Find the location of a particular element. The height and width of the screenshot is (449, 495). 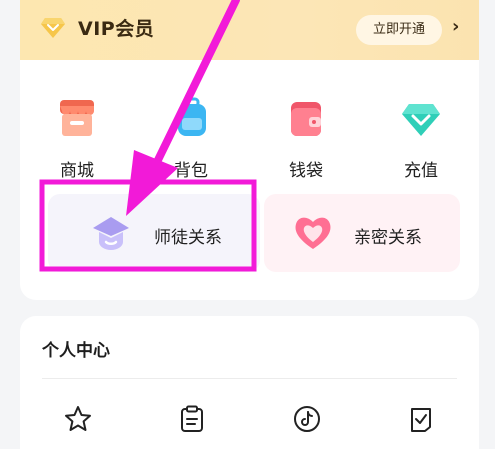

vip-title: VIP会员 is located at coordinates (116, 29).